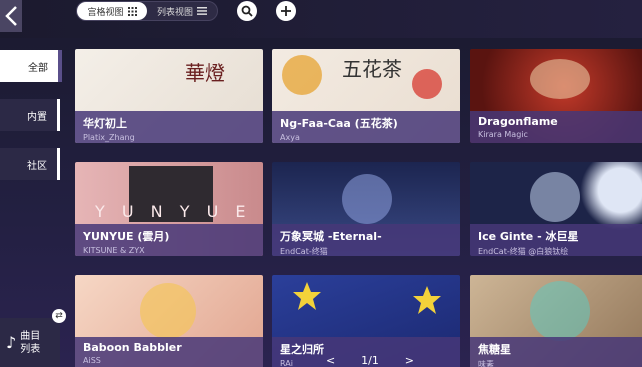 The width and height of the screenshot is (642, 367). I want to click on song-info: Ng-Faa-Caa (五花茶) Axya, so click(366, 127).